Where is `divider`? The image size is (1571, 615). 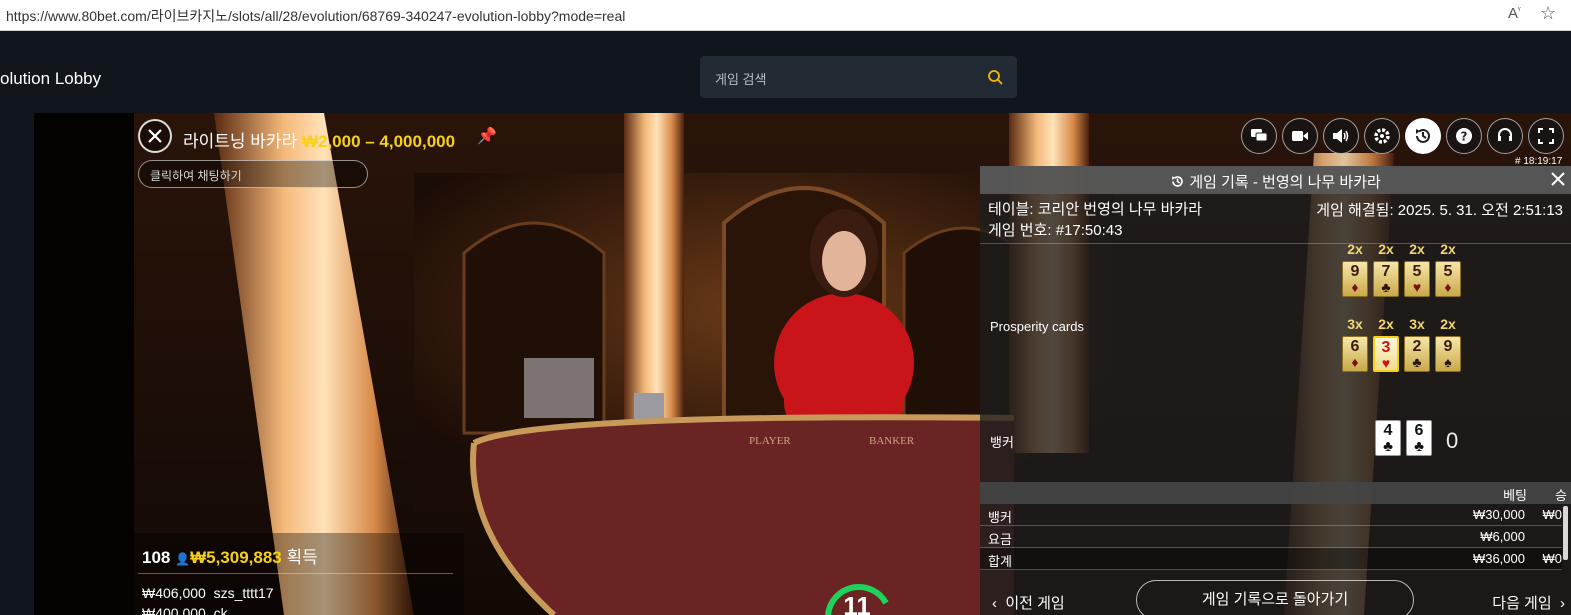
divider is located at coordinates (295, 573).